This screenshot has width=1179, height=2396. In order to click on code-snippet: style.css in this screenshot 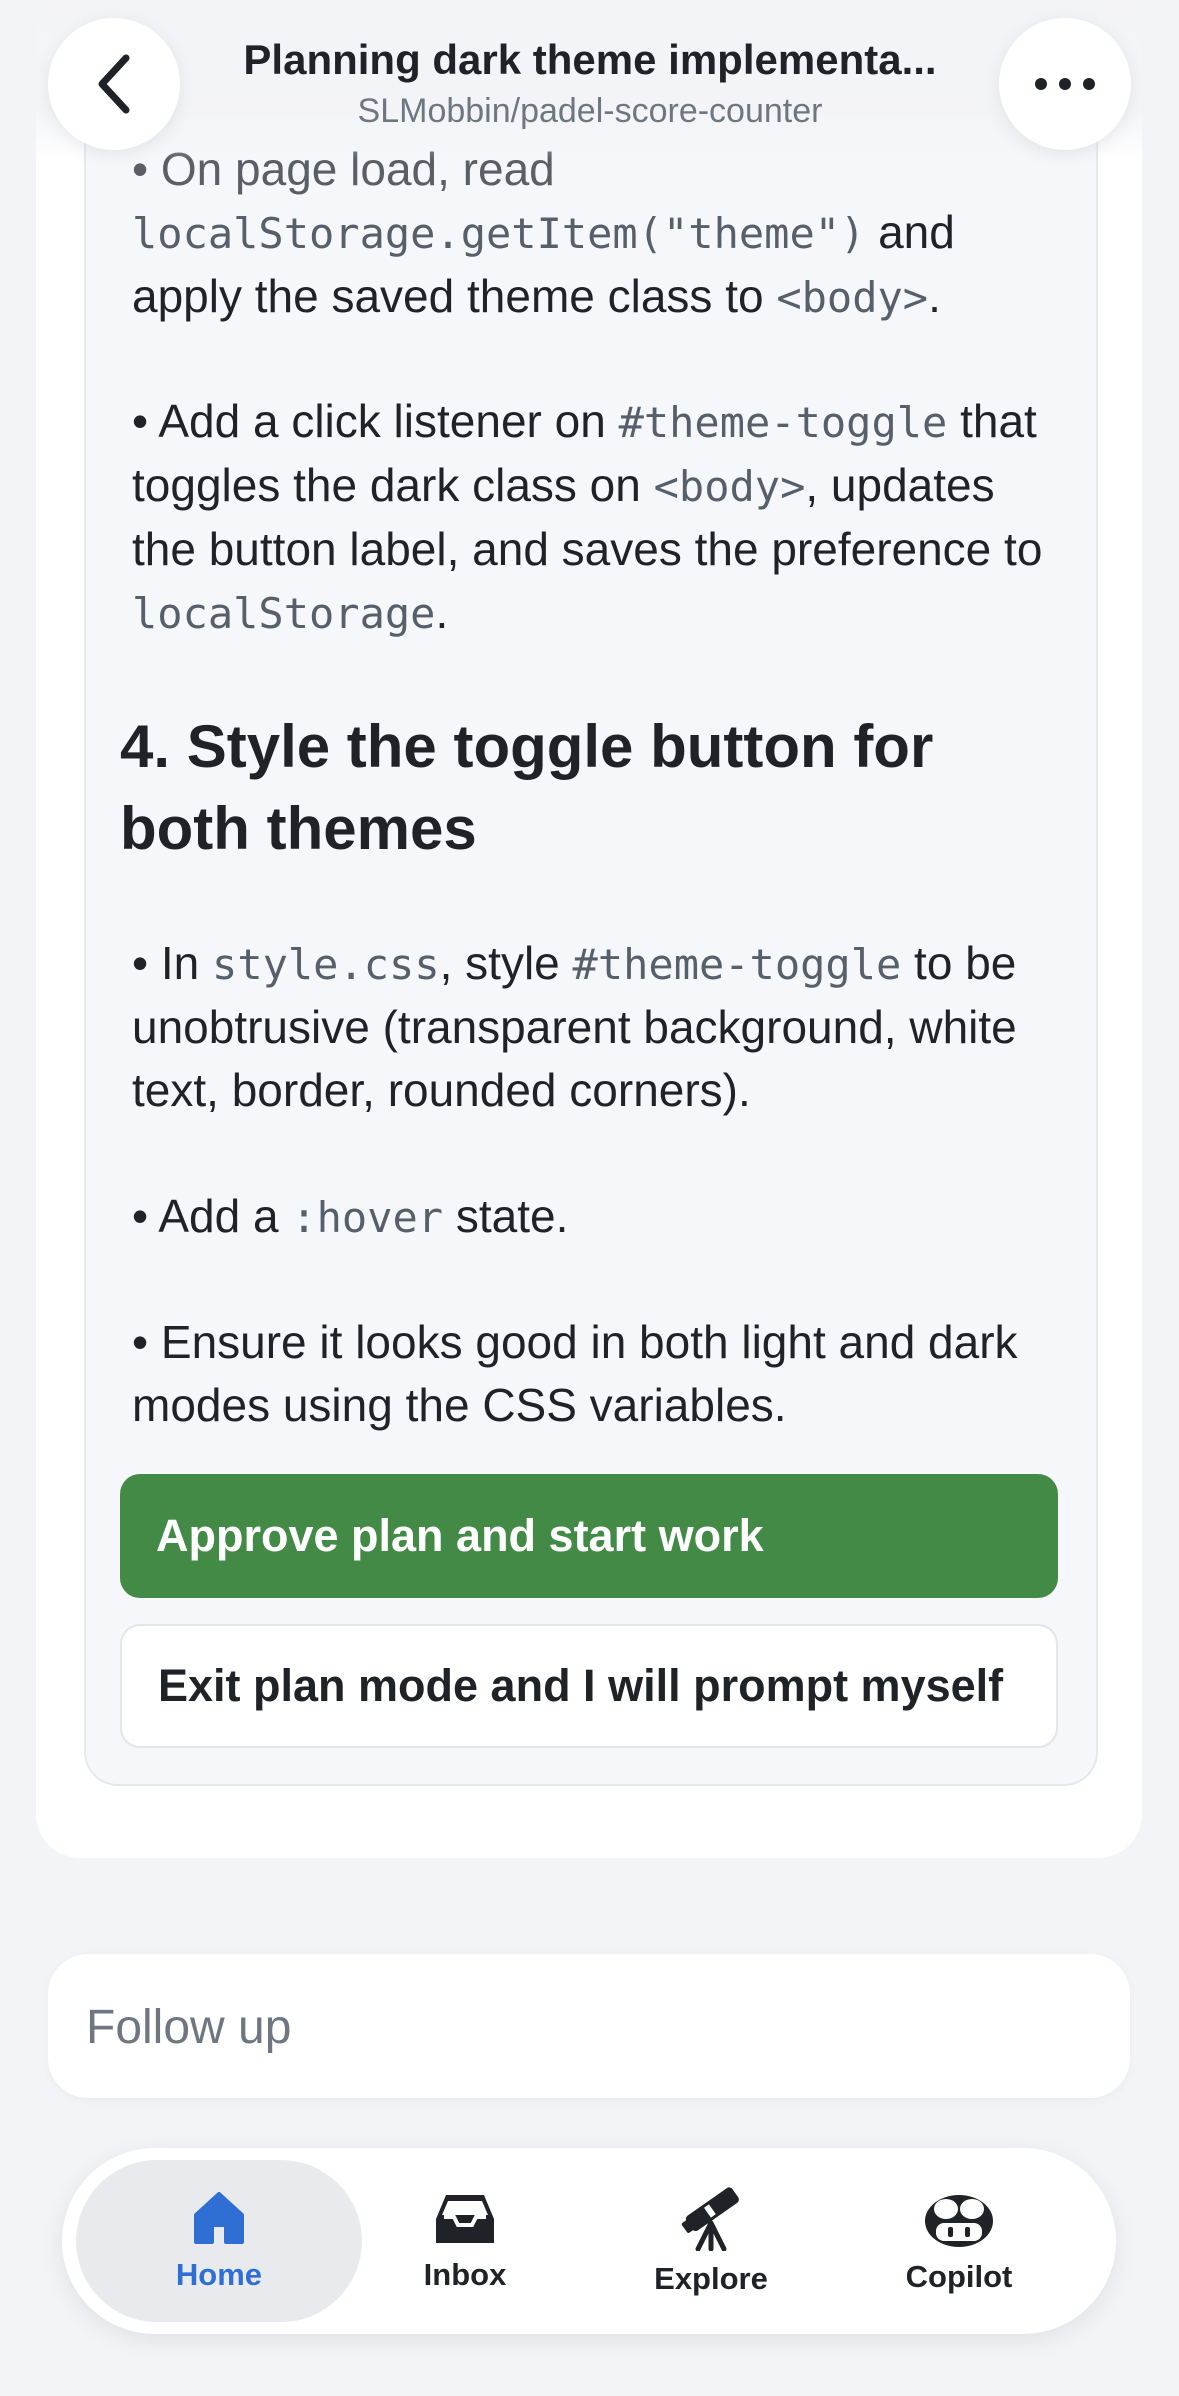, I will do `click(326, 964)`.